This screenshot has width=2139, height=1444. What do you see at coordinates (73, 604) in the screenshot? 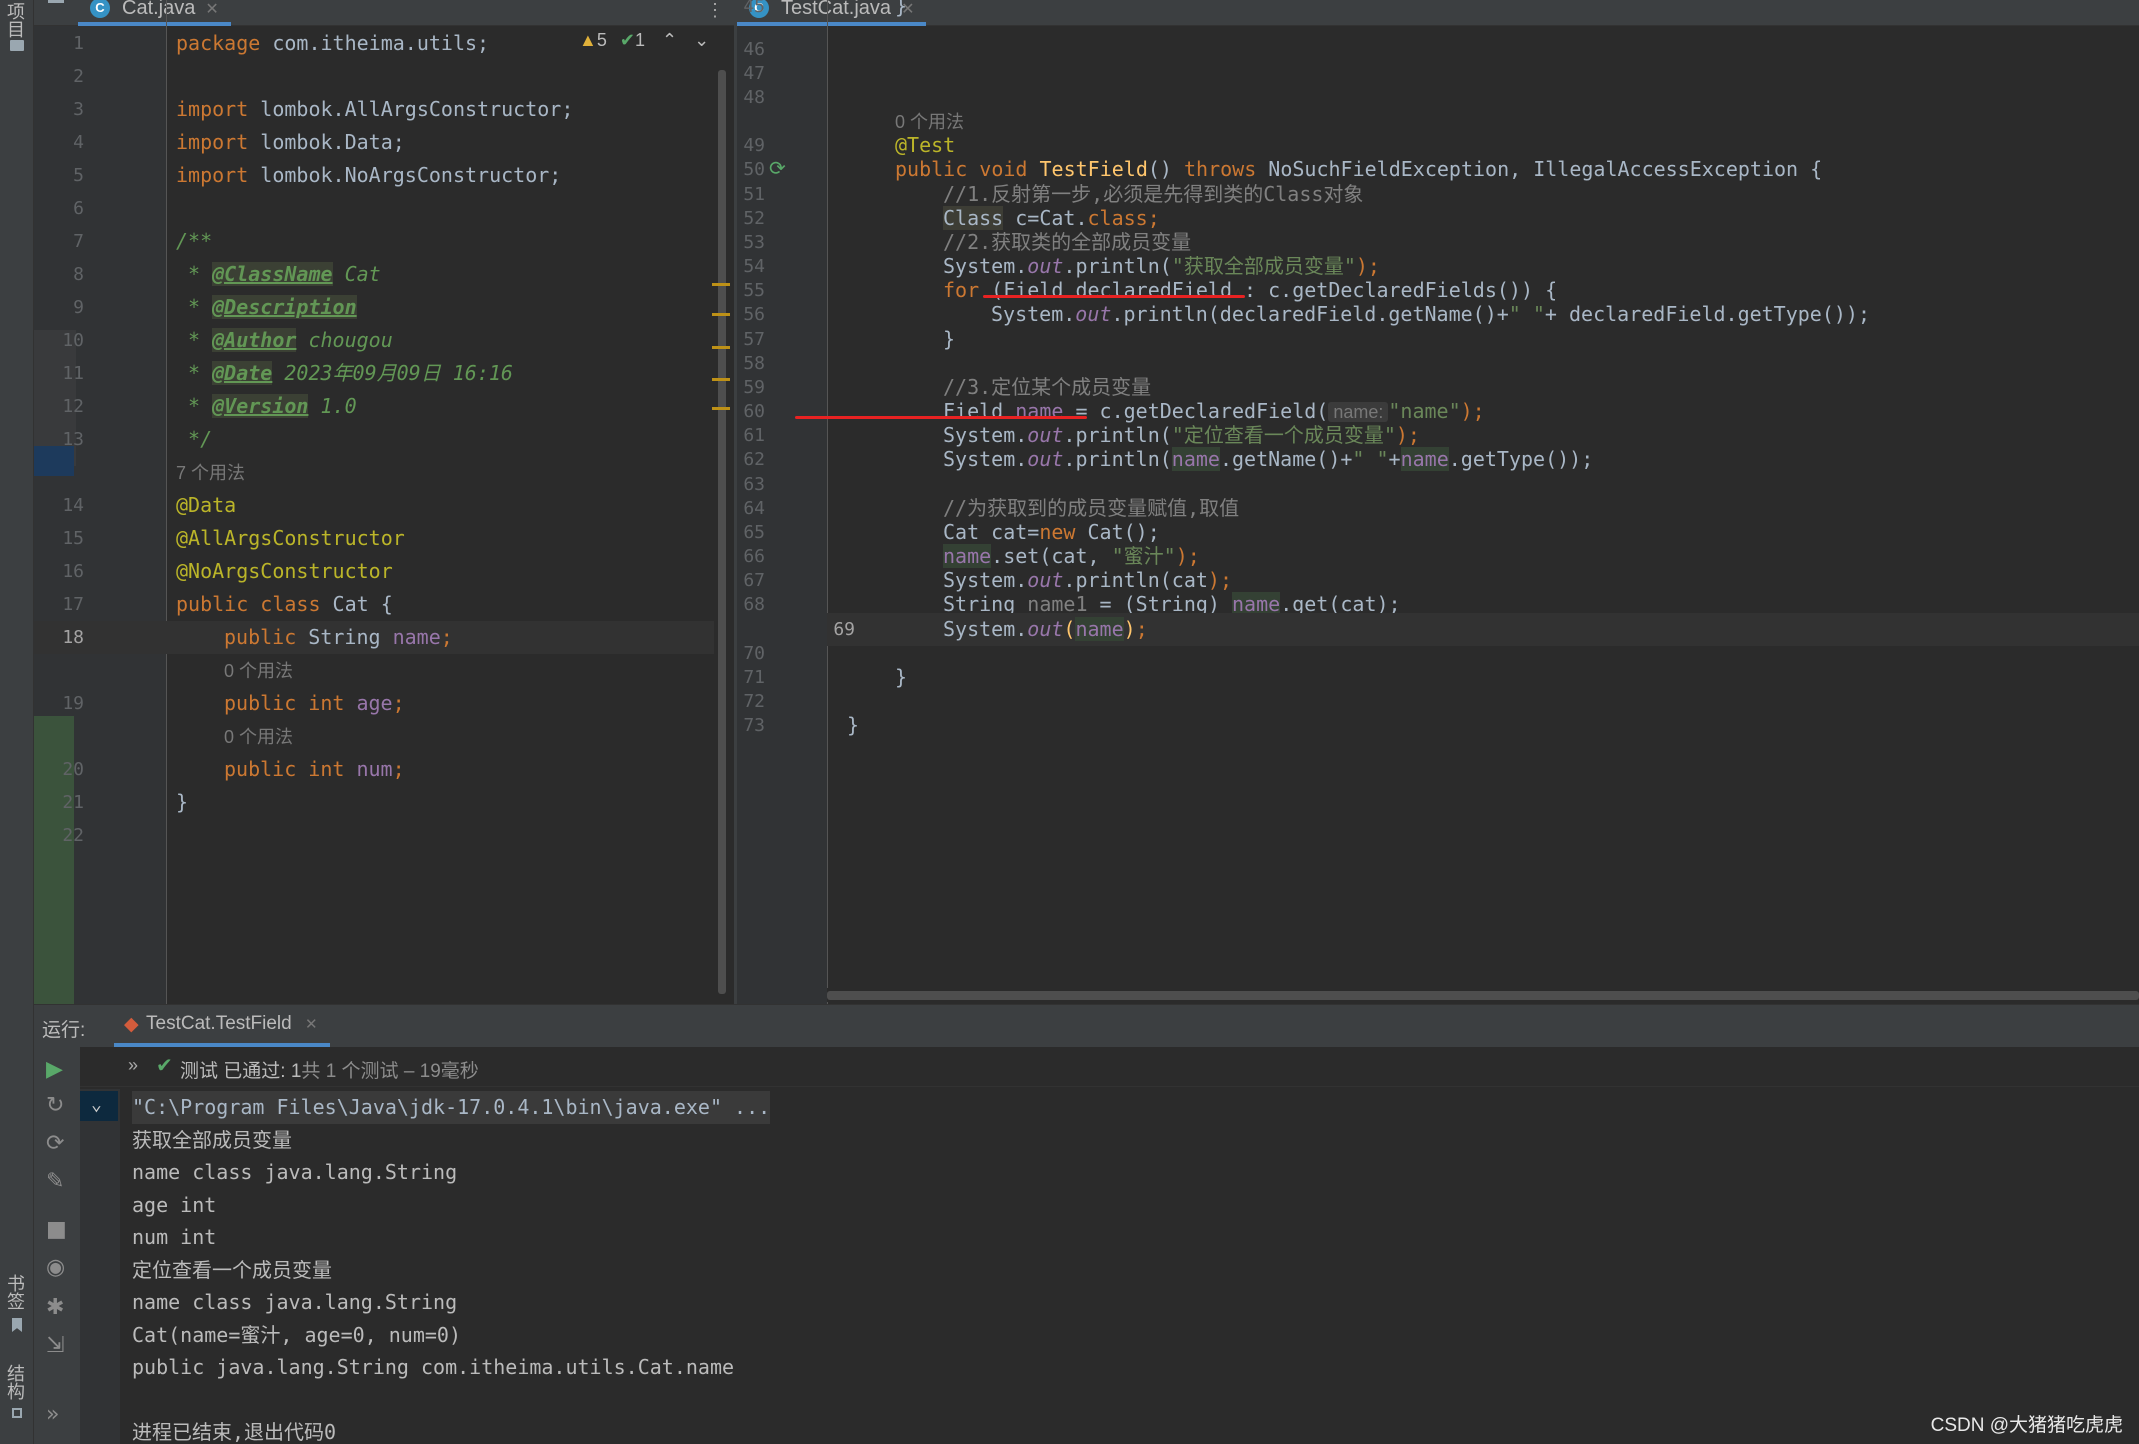
I see `line-number: 17` at bounding box center [73, 604].